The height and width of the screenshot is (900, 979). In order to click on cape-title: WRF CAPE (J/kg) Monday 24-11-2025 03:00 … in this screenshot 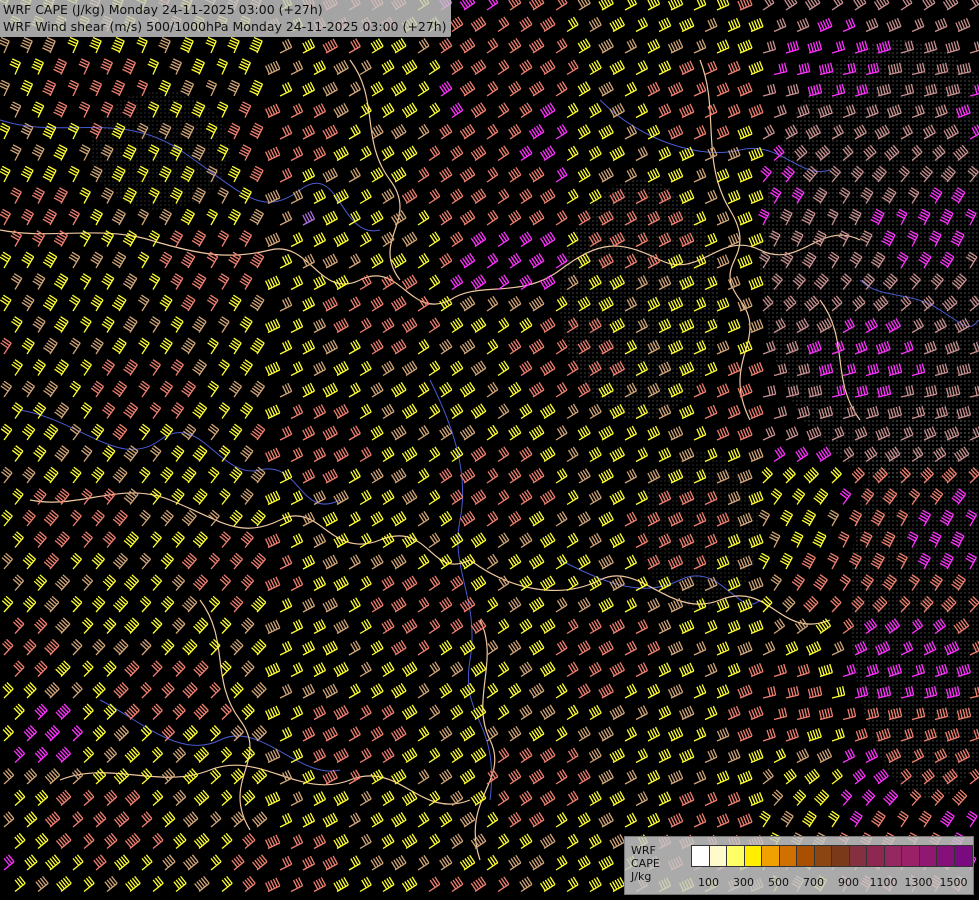, I will do `click(163, 9)`.